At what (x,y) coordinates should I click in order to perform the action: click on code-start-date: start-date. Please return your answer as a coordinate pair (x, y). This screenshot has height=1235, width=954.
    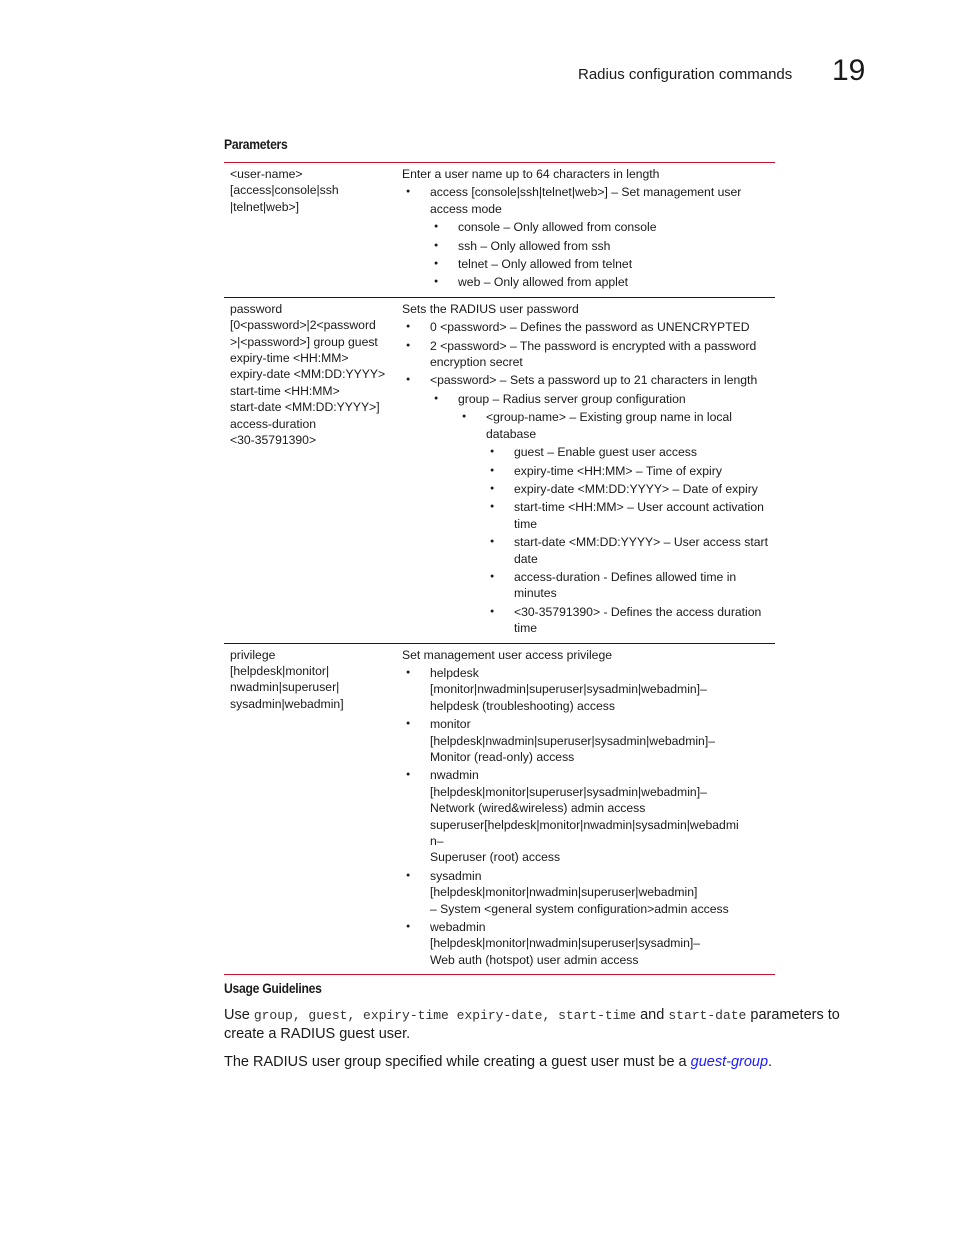
    Looking at the image, I should click on (707, 1015).